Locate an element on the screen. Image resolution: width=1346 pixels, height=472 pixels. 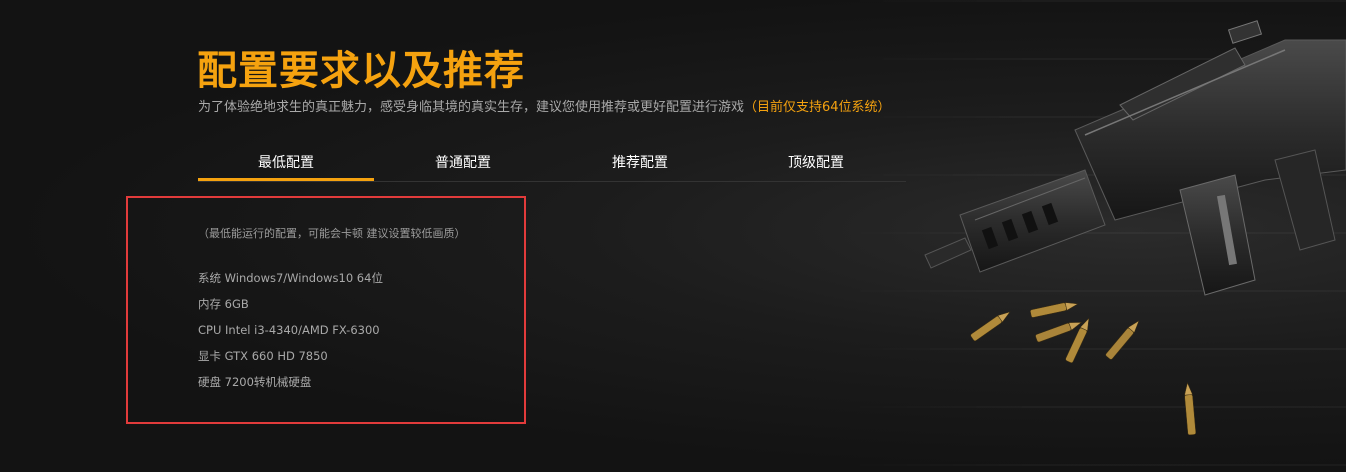
subtitle-highlight: （目前仅支持64位系统） is located at coordinates (817, 107).